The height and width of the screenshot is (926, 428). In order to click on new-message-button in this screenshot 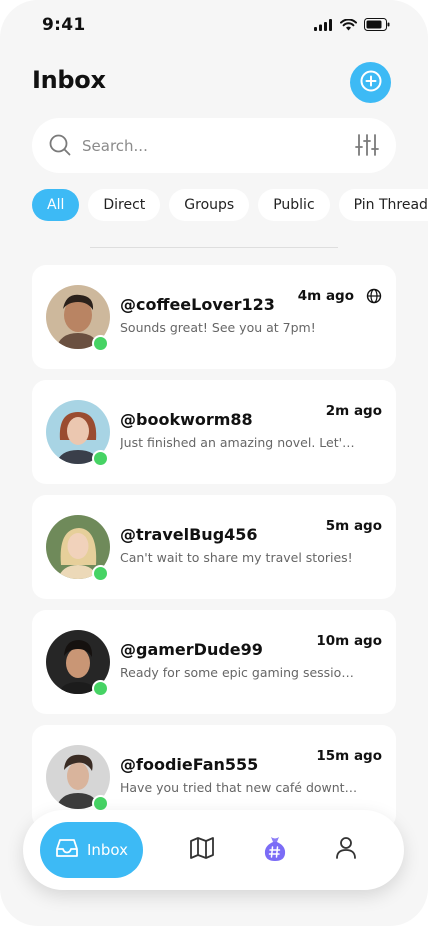, I will do `click(370, 82)`.